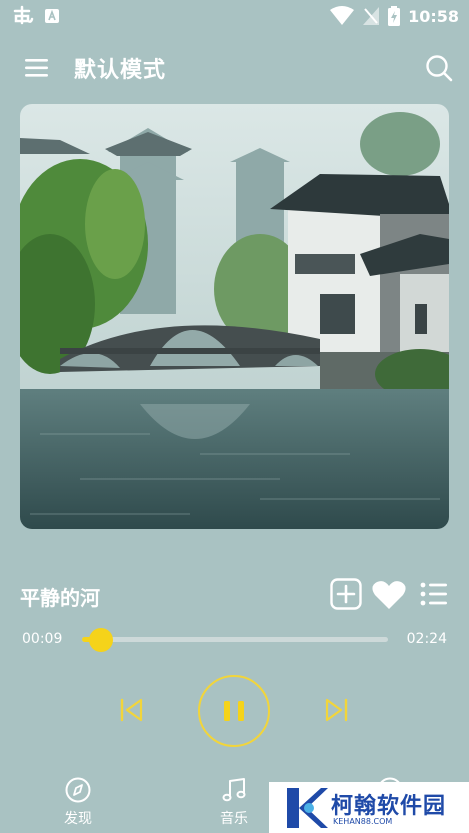 The image size is (469, 833). Describe the element at coordinates (234, 790) in the screenshot. I see `music-note-icon` at that location.